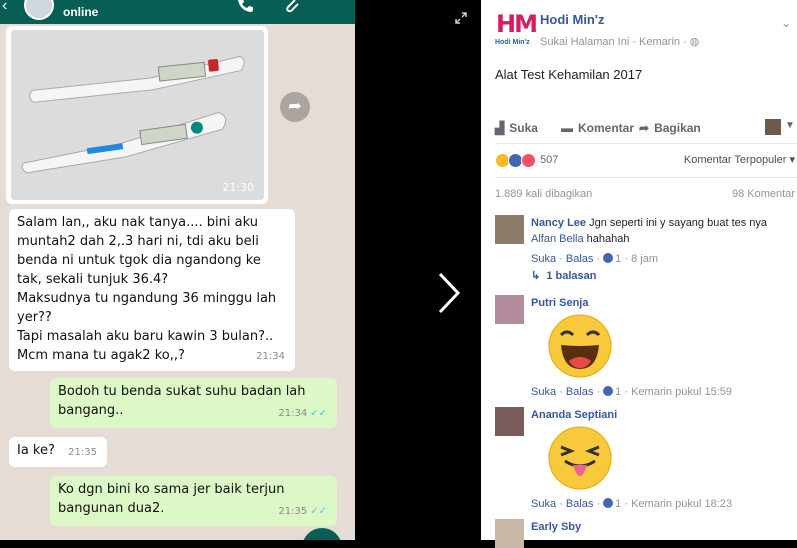  I want to click on logo-subtext: Hodi Min'z, so click(512, 42).